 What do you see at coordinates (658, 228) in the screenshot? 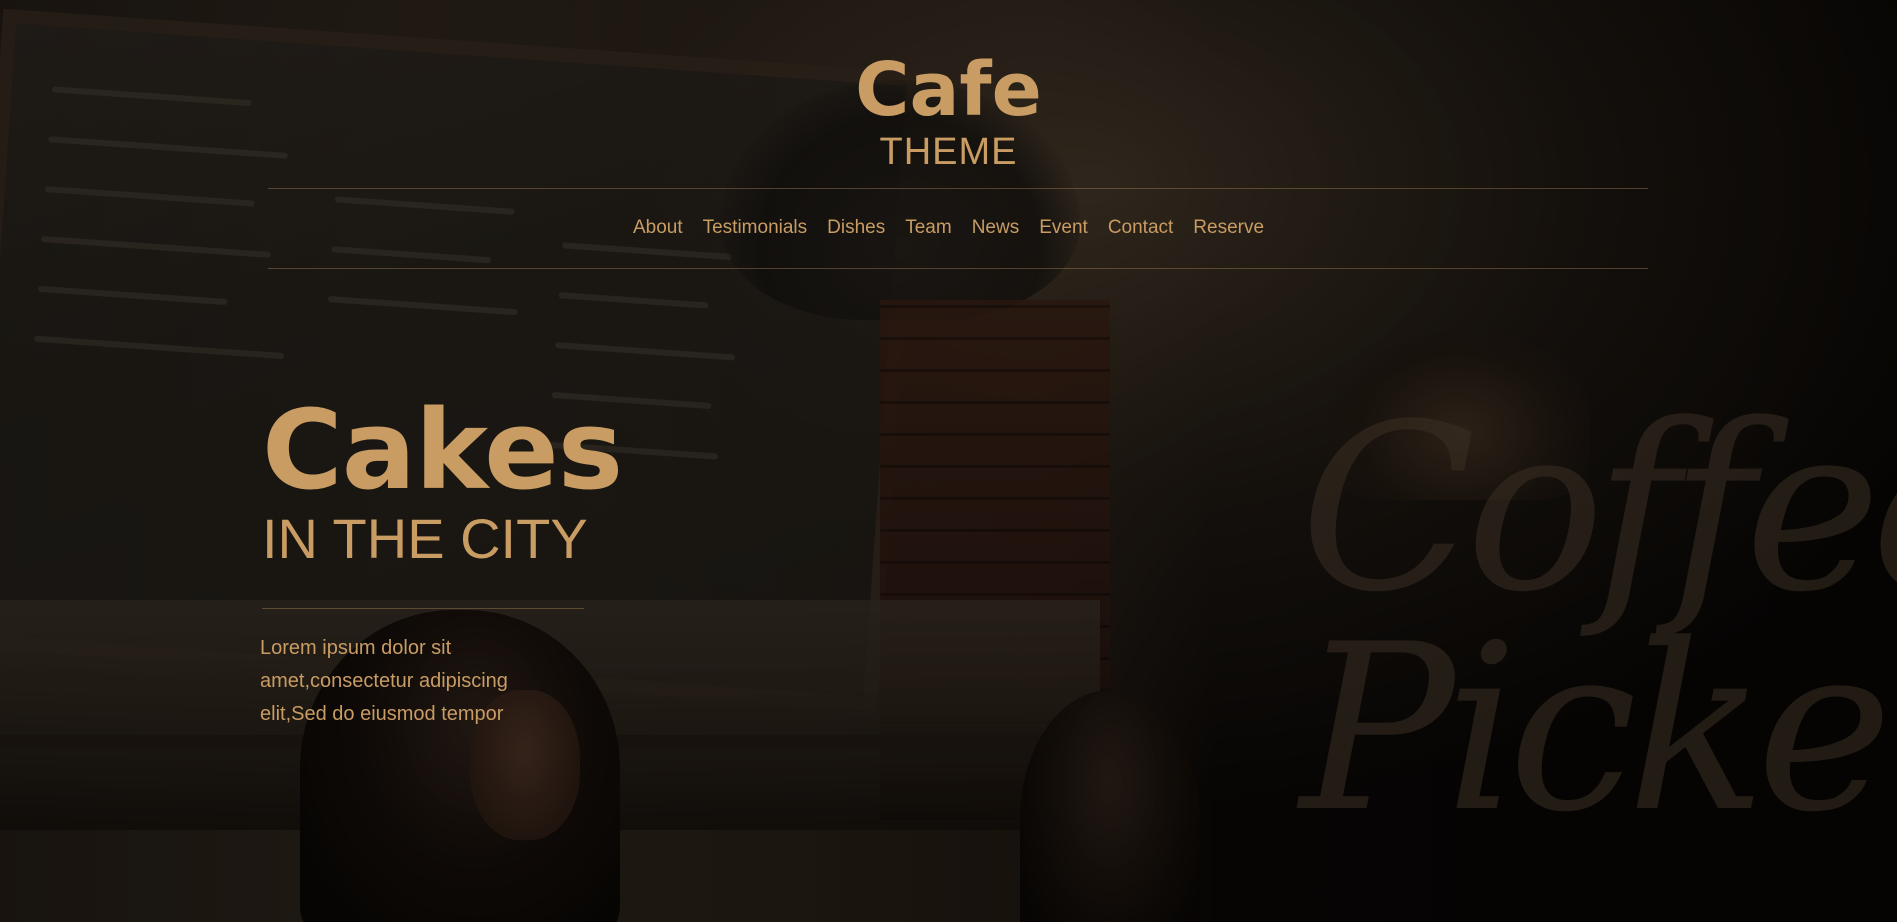
I see `nav-link-about: About` at bounding box center [658, 228].